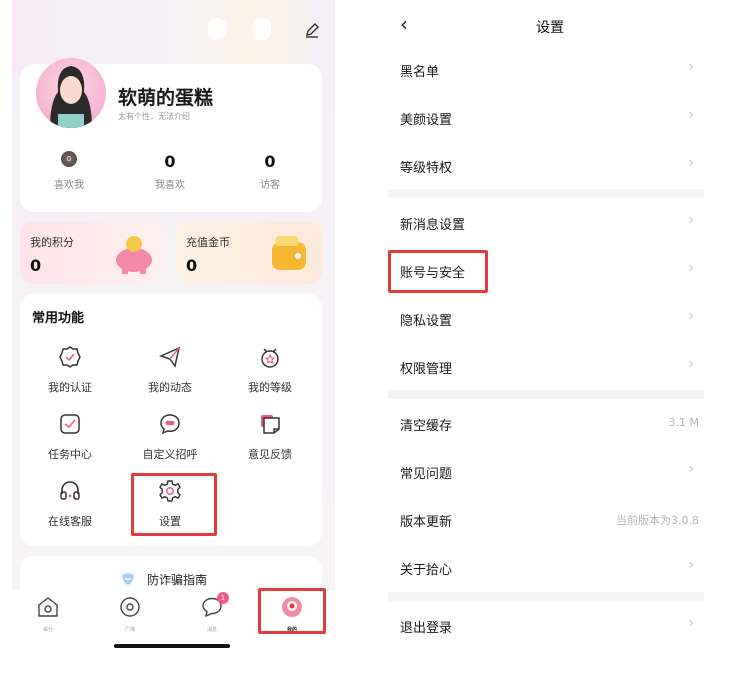 This screenshot has height=690, width=735. Describe the element at coordinates (438, 271) in the screenshot. I see `account-security-highlight-box` at that location.